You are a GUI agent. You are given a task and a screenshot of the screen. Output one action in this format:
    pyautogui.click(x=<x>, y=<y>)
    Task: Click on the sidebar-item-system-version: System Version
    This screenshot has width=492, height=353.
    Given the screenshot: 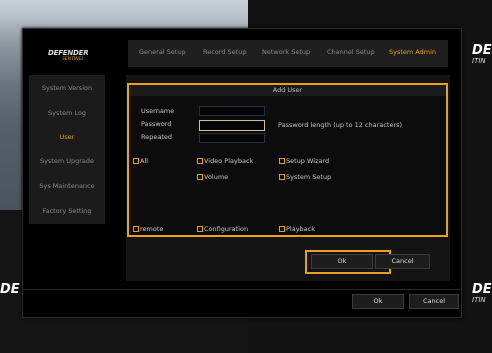 What is the action you would take?
    pyautogui.click(x=67, y=88)
    